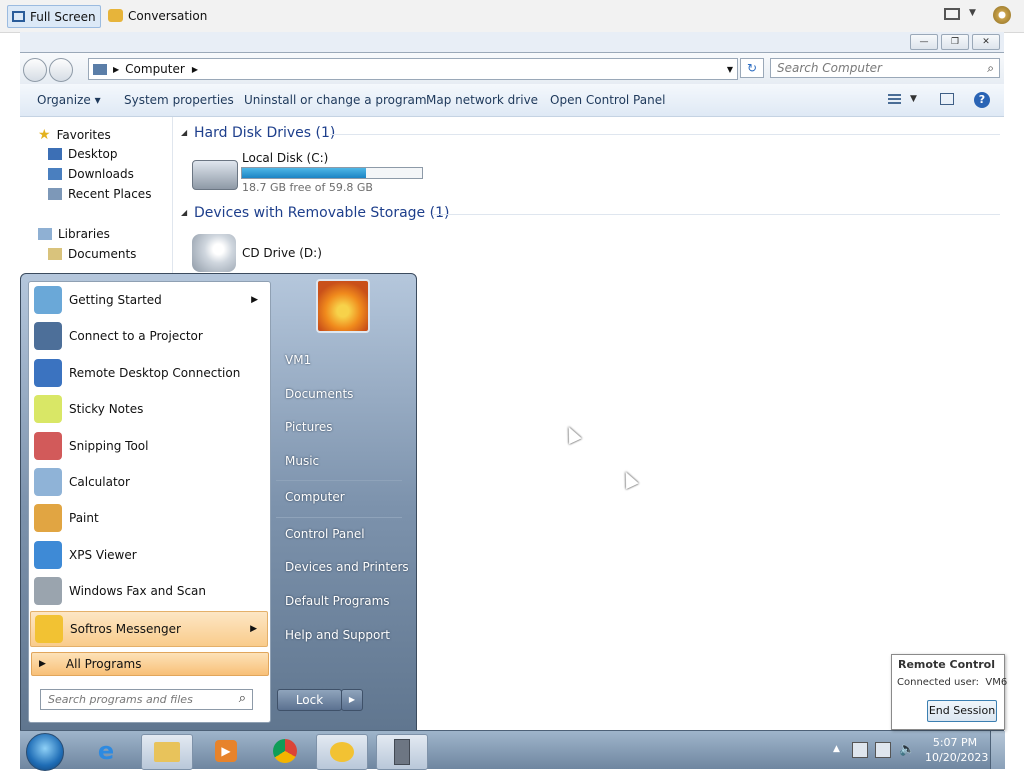 The width and height of the screenshot is (1024, 771). Describe the element at coordinates (48, 518) in the screenshot. I see `paint-icon` at that location.